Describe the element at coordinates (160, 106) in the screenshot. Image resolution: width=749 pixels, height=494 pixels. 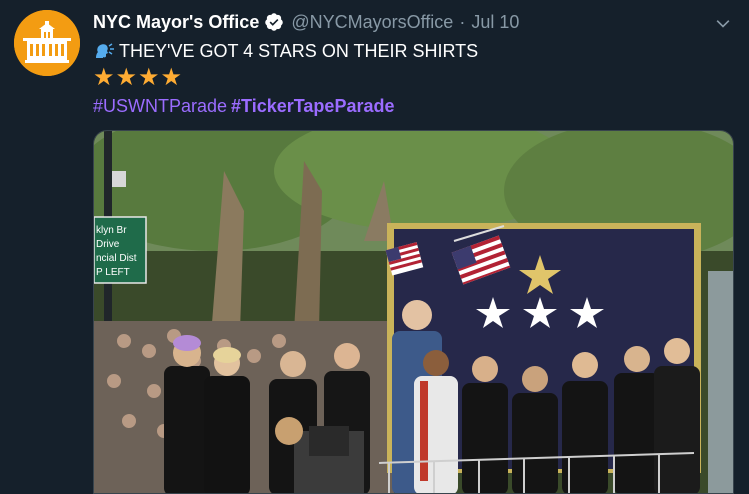
I see `hashtag-uswntparade: #USWNTParade` at that location.